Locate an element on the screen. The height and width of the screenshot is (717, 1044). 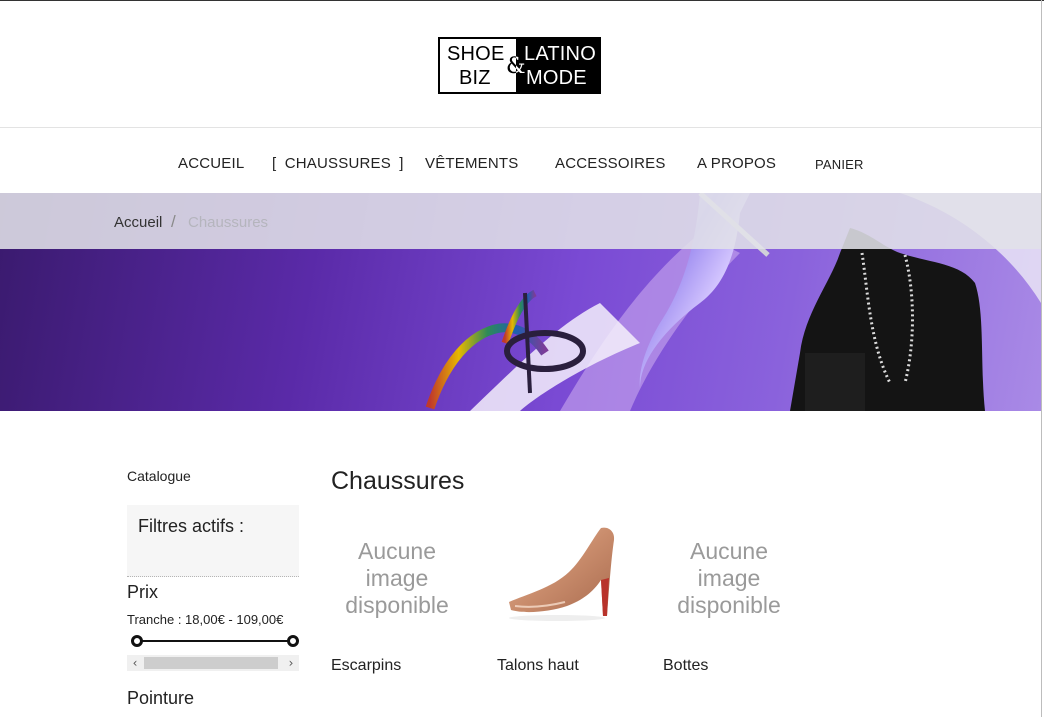
product-name: Talons haut is located at coordinates (538, 666).